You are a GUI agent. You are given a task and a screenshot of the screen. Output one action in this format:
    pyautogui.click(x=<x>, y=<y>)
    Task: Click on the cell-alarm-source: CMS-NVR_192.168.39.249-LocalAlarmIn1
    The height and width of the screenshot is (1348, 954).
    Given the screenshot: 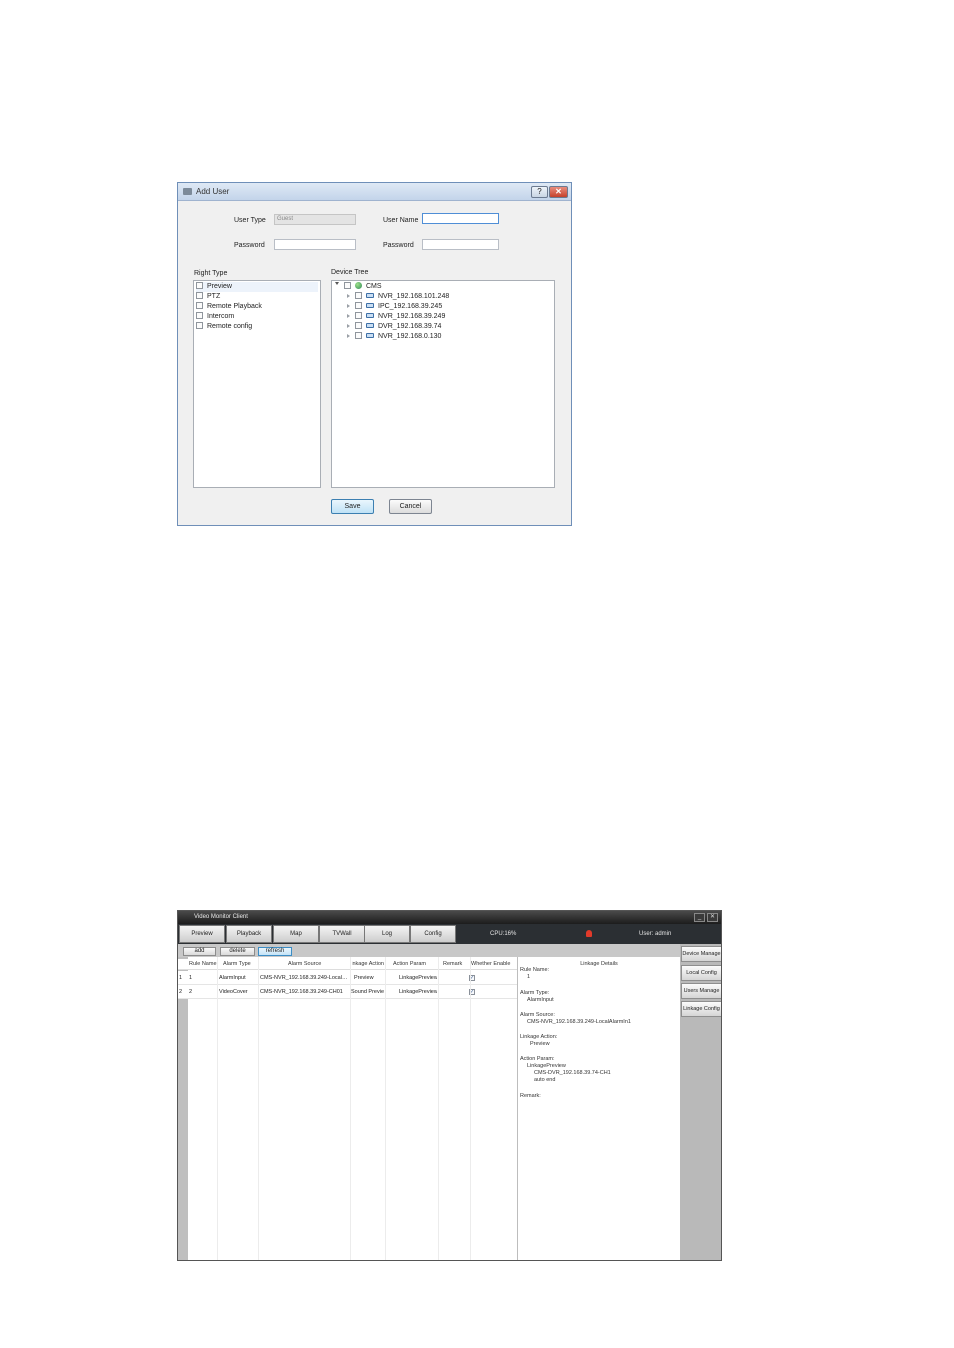 What is the action you would take?
    pyautogui.click(x=304, y=978)
    